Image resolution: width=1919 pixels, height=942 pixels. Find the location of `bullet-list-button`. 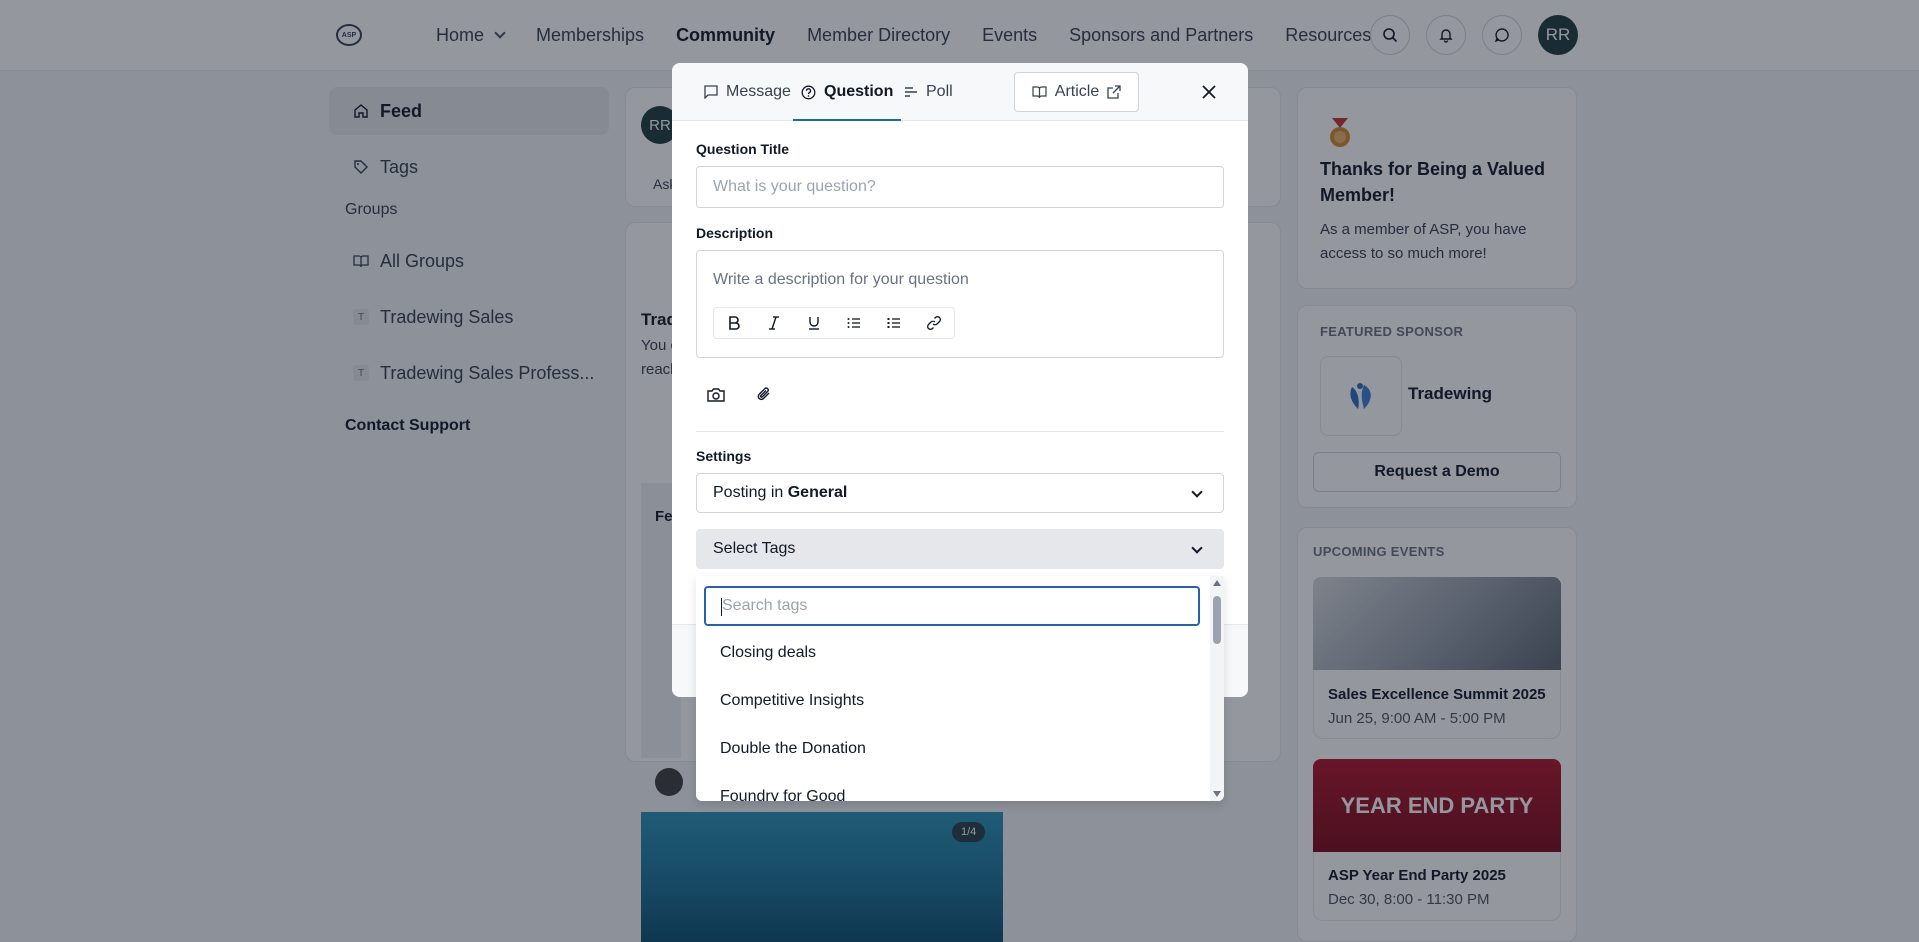

bullet-list-button is located at coordinates (894, 323).